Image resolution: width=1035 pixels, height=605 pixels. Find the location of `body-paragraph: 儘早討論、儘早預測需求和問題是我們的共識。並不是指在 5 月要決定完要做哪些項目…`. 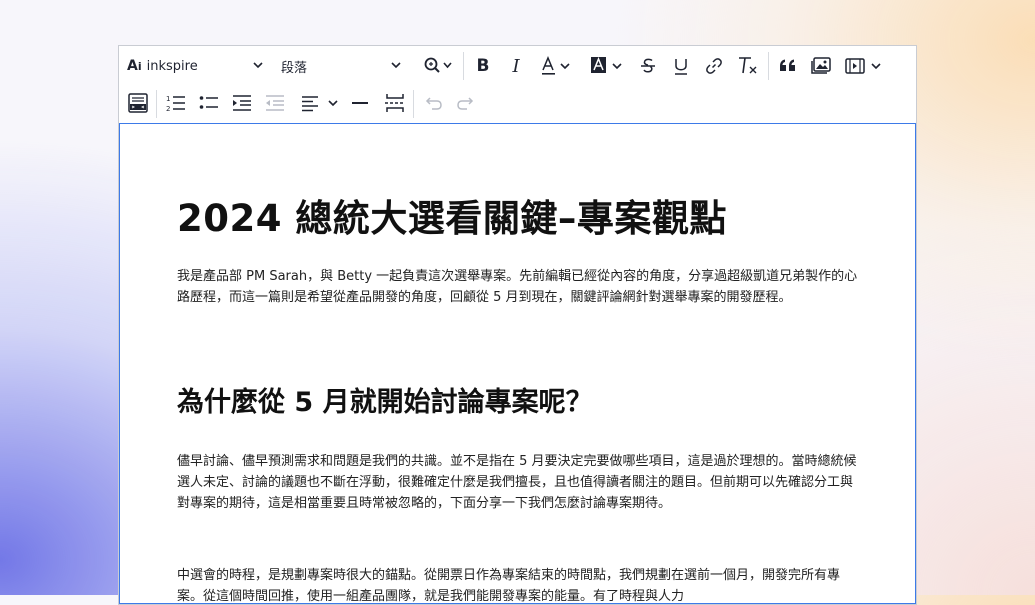

body-paragraph: 儘早討論、儘早預測需求和問題是我們的共識。並不是指在 5 月要決定完要做哪些項目… is located at coordinates (517, 482).